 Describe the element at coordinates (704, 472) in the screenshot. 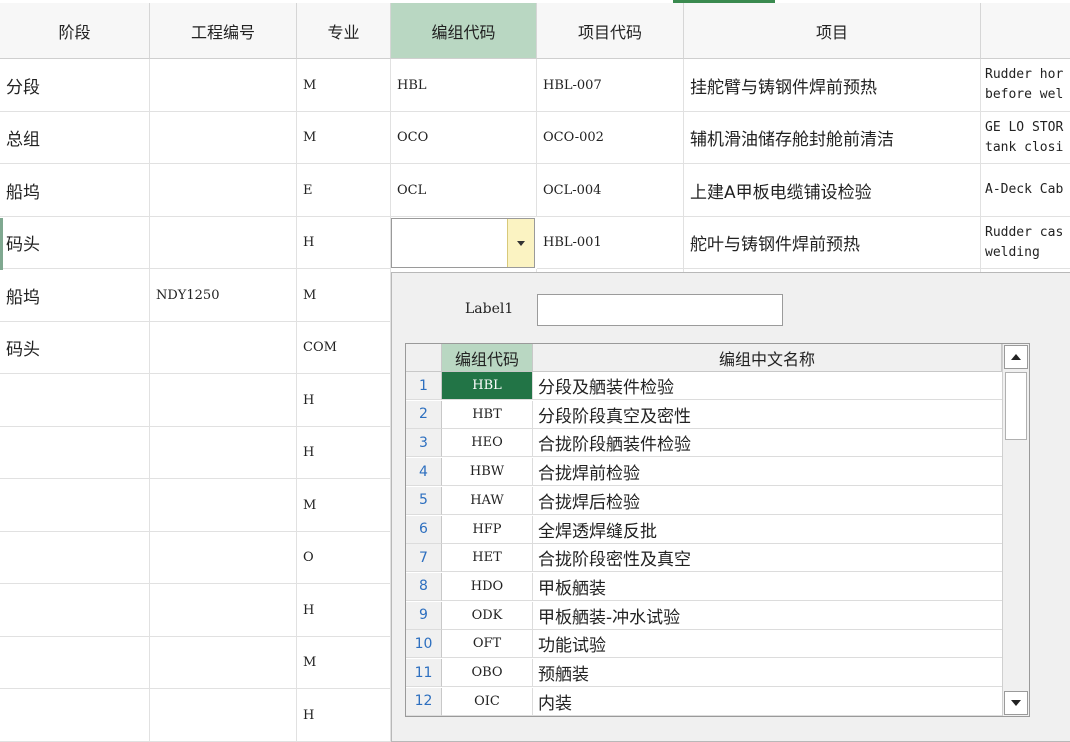

I see `list-row: 4 HBW 合拢焊前检验` at that location.